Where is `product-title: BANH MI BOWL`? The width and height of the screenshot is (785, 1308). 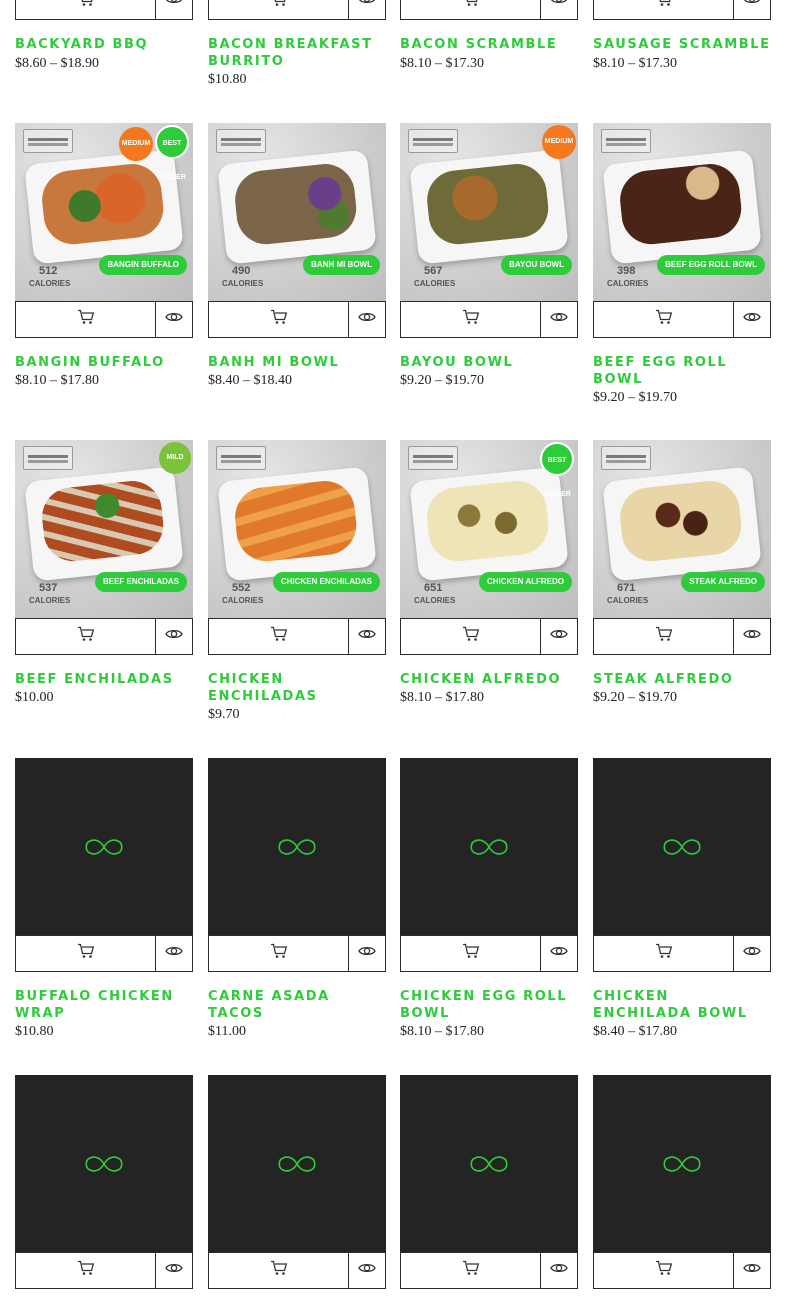 product-title: BANH MI BOWL is located at coordinates (297, 362).